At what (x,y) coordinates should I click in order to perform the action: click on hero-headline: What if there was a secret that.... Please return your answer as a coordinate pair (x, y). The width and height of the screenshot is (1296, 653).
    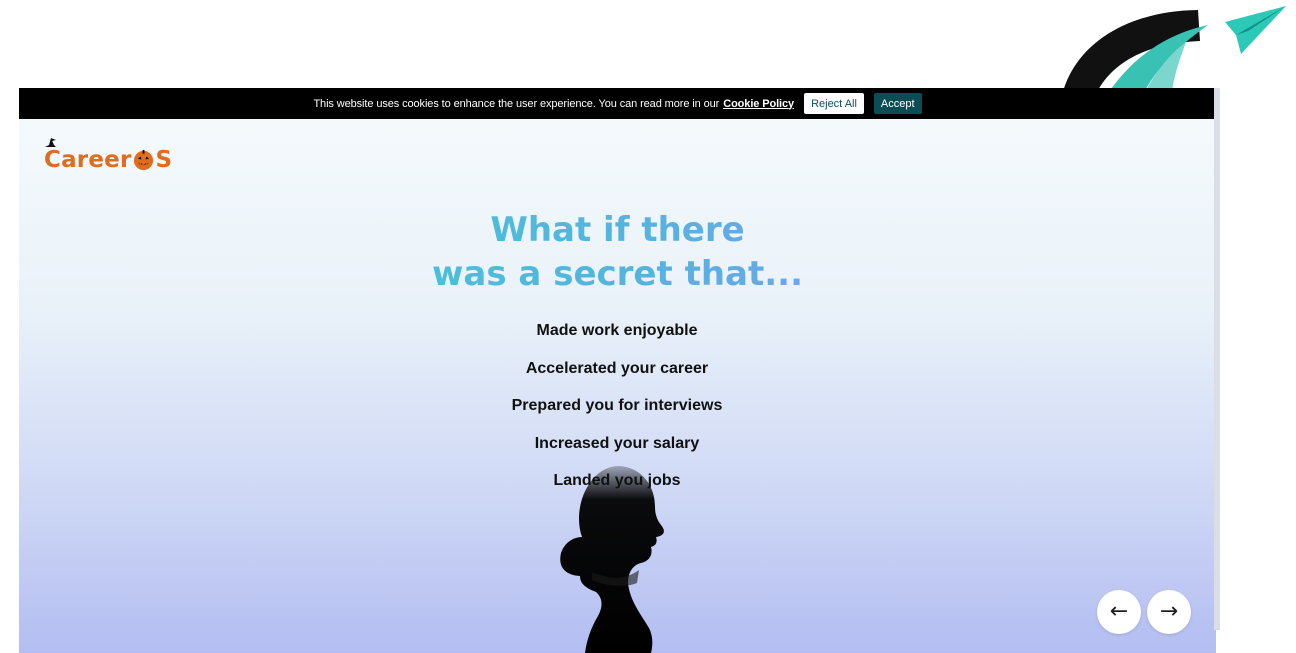
    Looking at the image, I should click on (617, 252).